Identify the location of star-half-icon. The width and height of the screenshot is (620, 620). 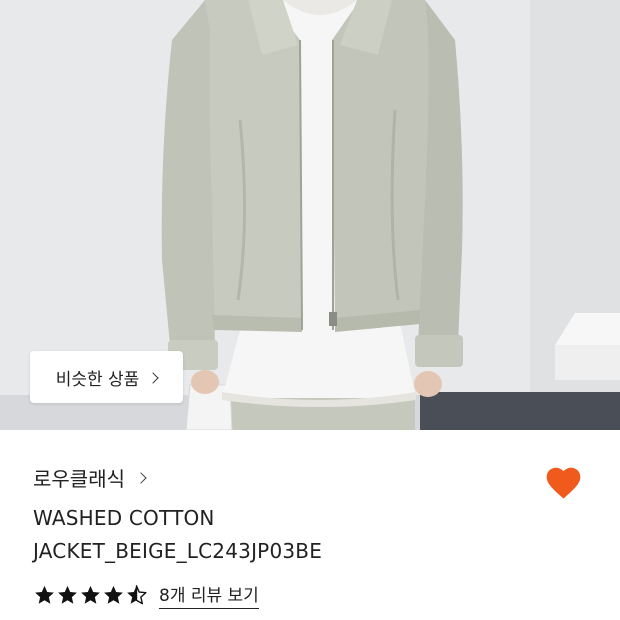
(137, 595).